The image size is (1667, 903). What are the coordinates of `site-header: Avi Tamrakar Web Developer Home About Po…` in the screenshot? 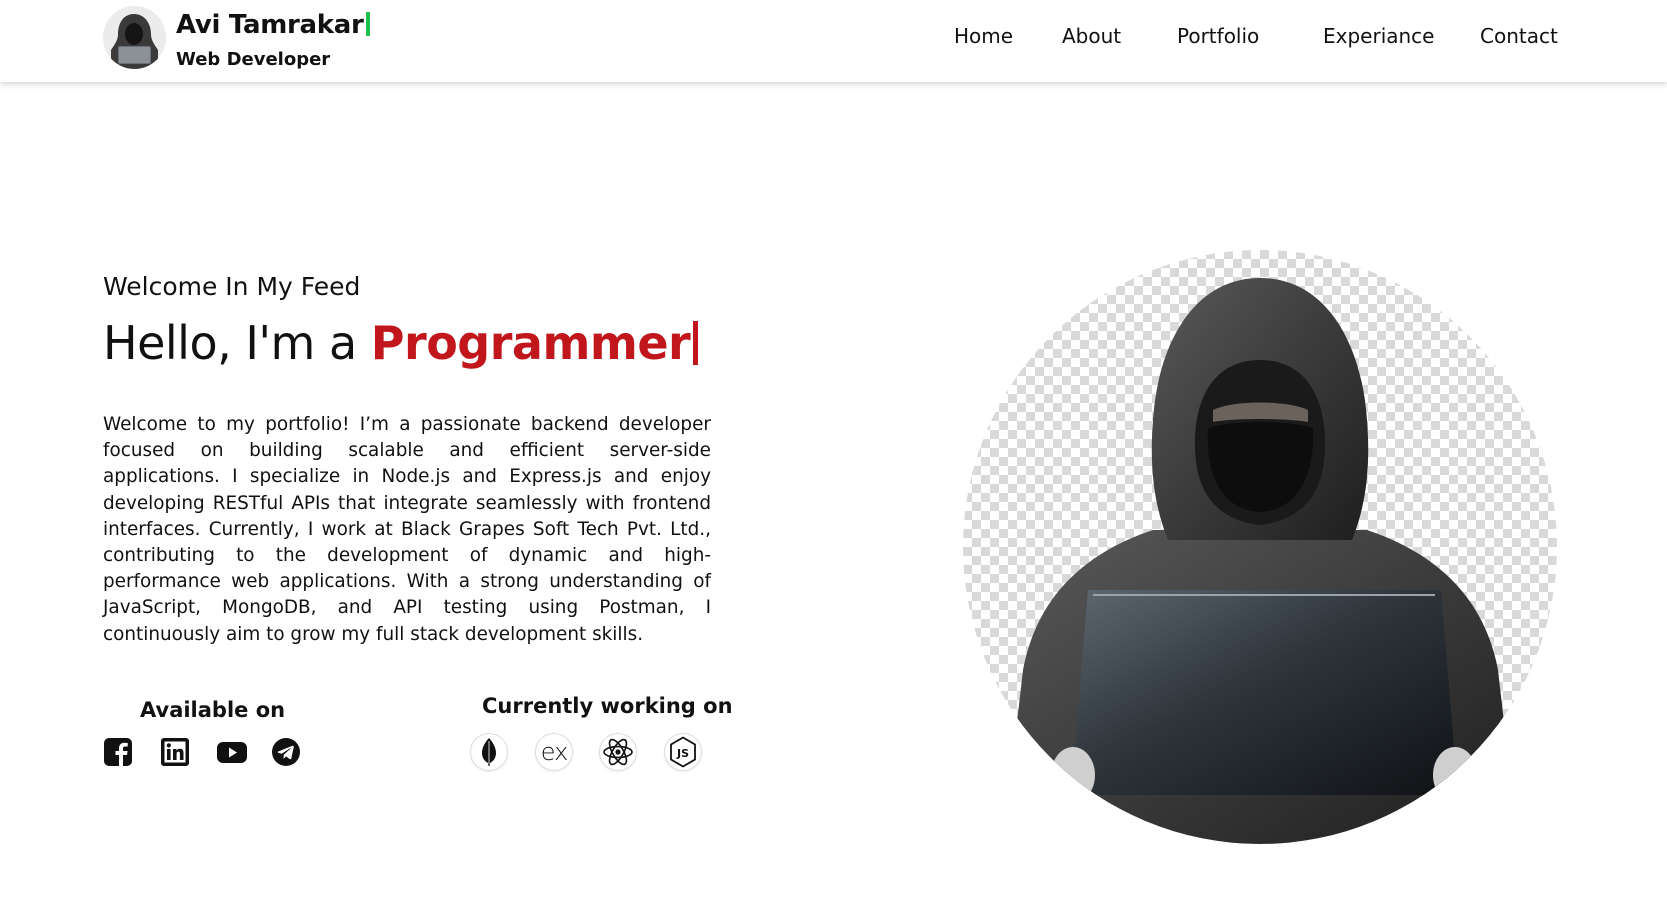 It's located at (833, 41).